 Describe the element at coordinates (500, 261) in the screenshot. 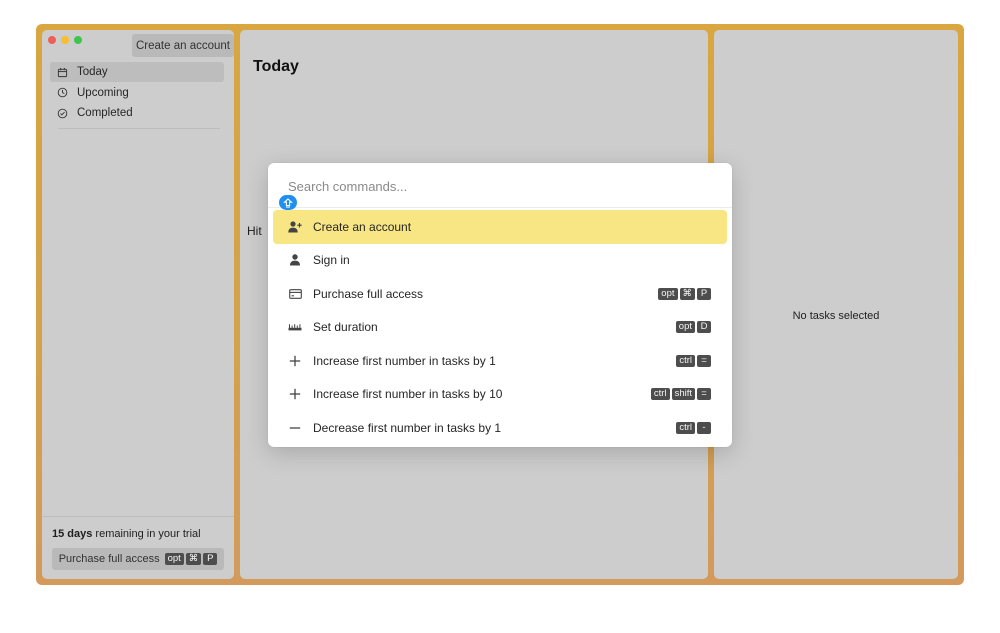

I see `command-sign-in: Sign in` at that location.